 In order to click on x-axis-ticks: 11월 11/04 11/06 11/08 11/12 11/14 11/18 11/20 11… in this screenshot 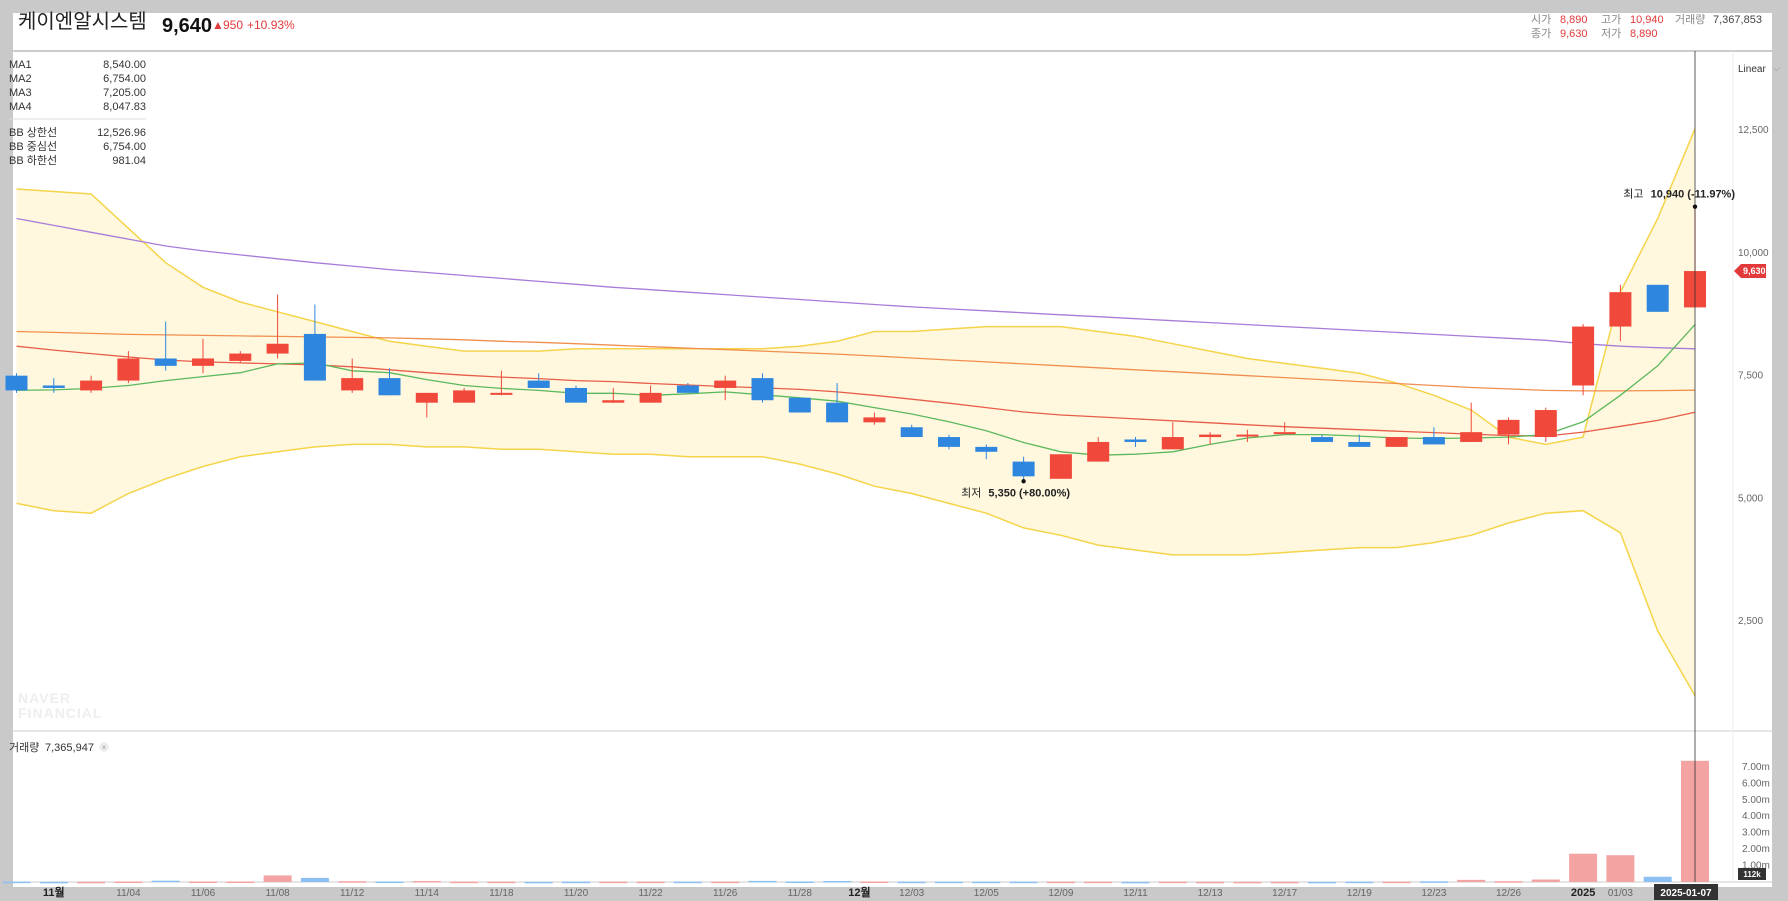, I will do `click(838, 892)`.